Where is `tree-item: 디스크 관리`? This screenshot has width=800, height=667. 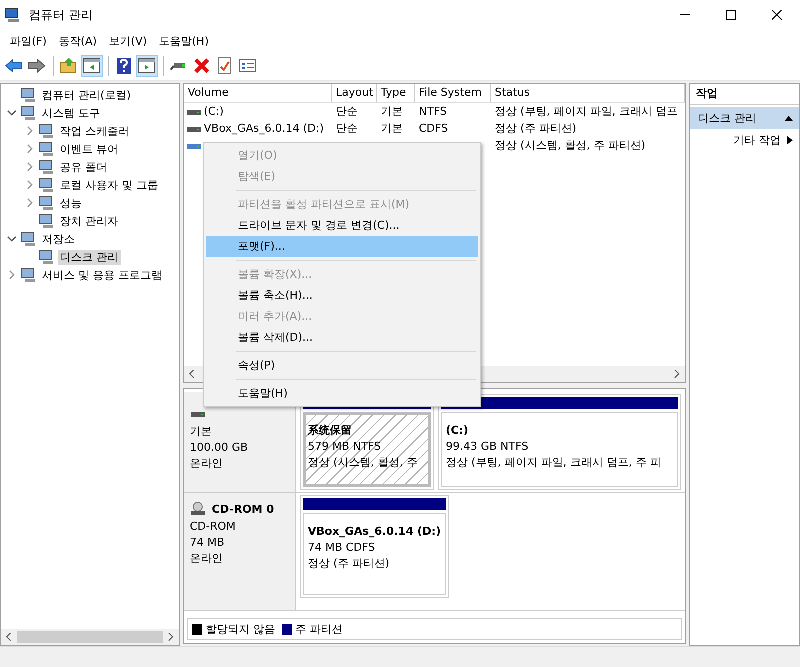
tree-item: 디스크 관리 is located at coordinates (89, 257).